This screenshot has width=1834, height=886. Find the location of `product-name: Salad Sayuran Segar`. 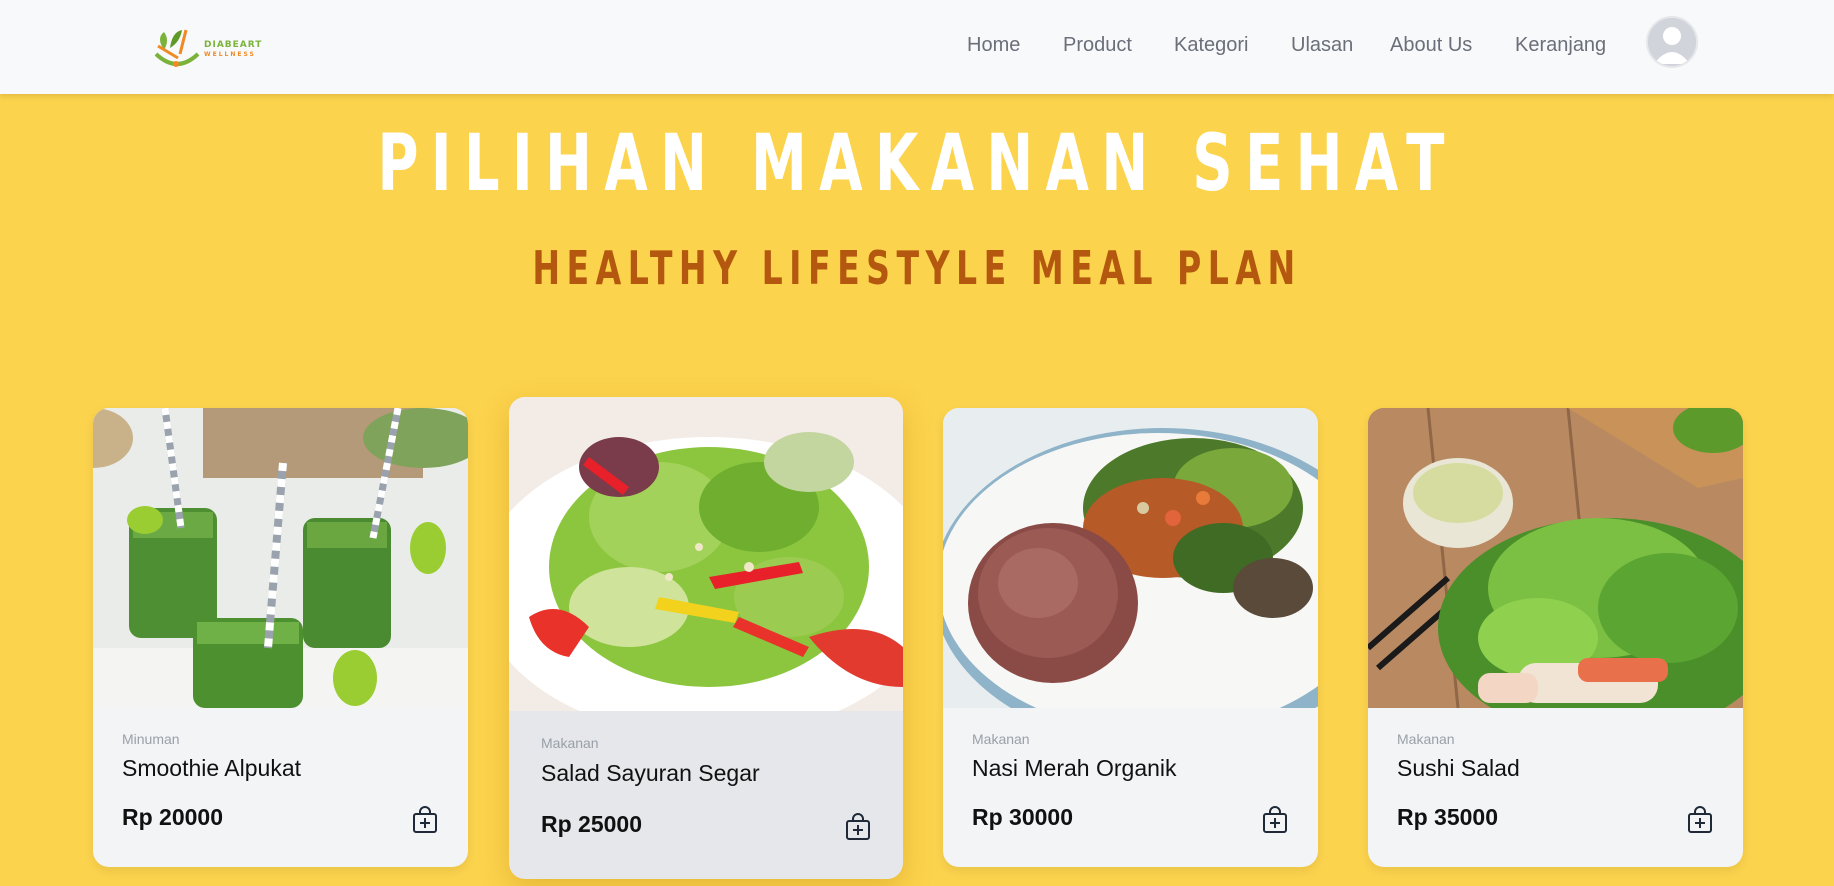

product-name: Salad Sayuran Segar is located at coordinates (650, 773).